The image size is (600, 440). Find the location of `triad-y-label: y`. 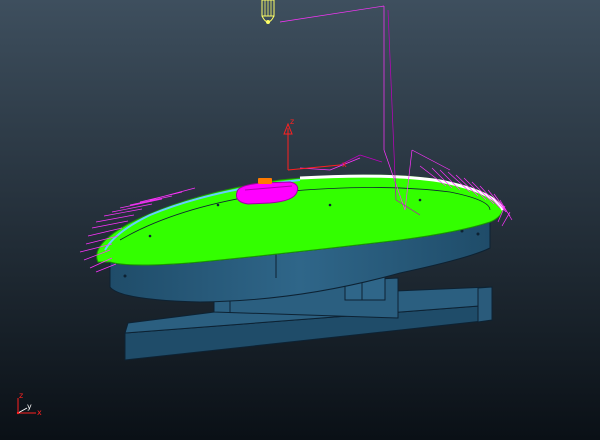

triad-y-label: y is located at coordinates (29, 406).